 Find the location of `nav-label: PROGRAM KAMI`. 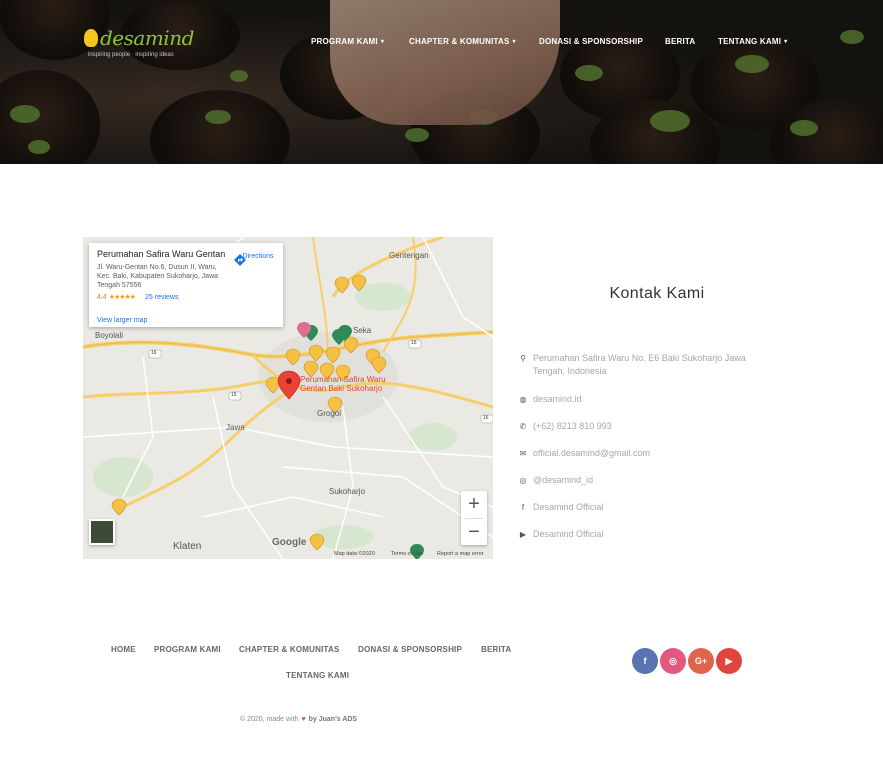

nav-label: PROGRAM KAMI is located at coordinates (344, 41).